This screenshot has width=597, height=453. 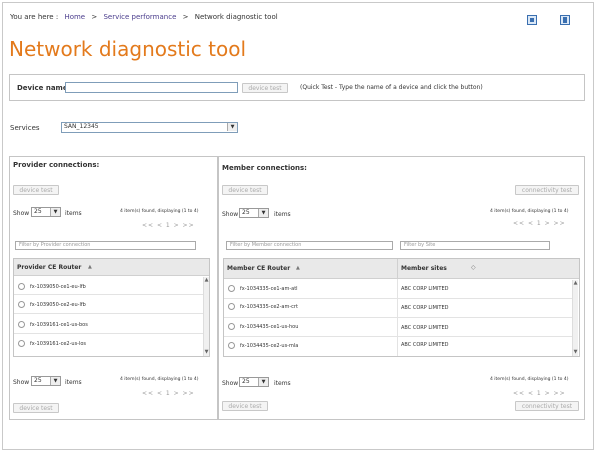 I want to click on provider-title: Provider connections:, so click(x=56, y=165).